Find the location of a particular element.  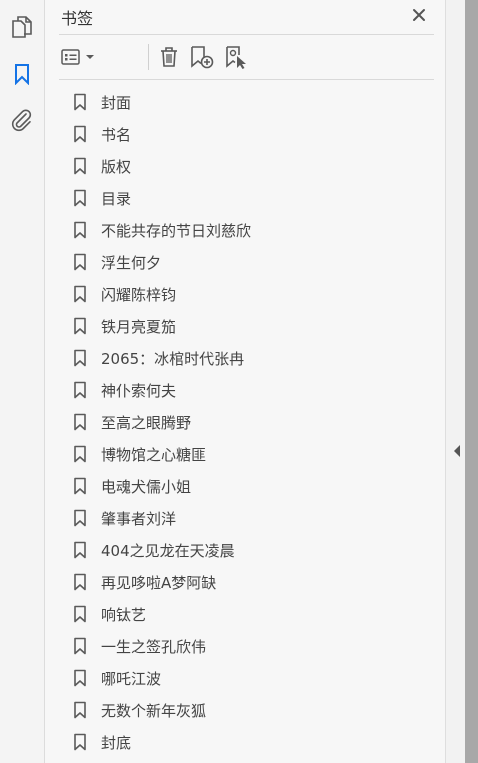

delete-icon is located at coordinates (169, 57).